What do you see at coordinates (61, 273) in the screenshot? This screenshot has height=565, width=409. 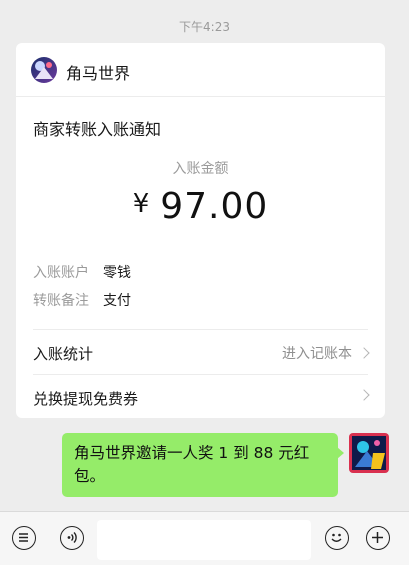 I see `account-key: 入账账户` at bounding box center [61, 273].